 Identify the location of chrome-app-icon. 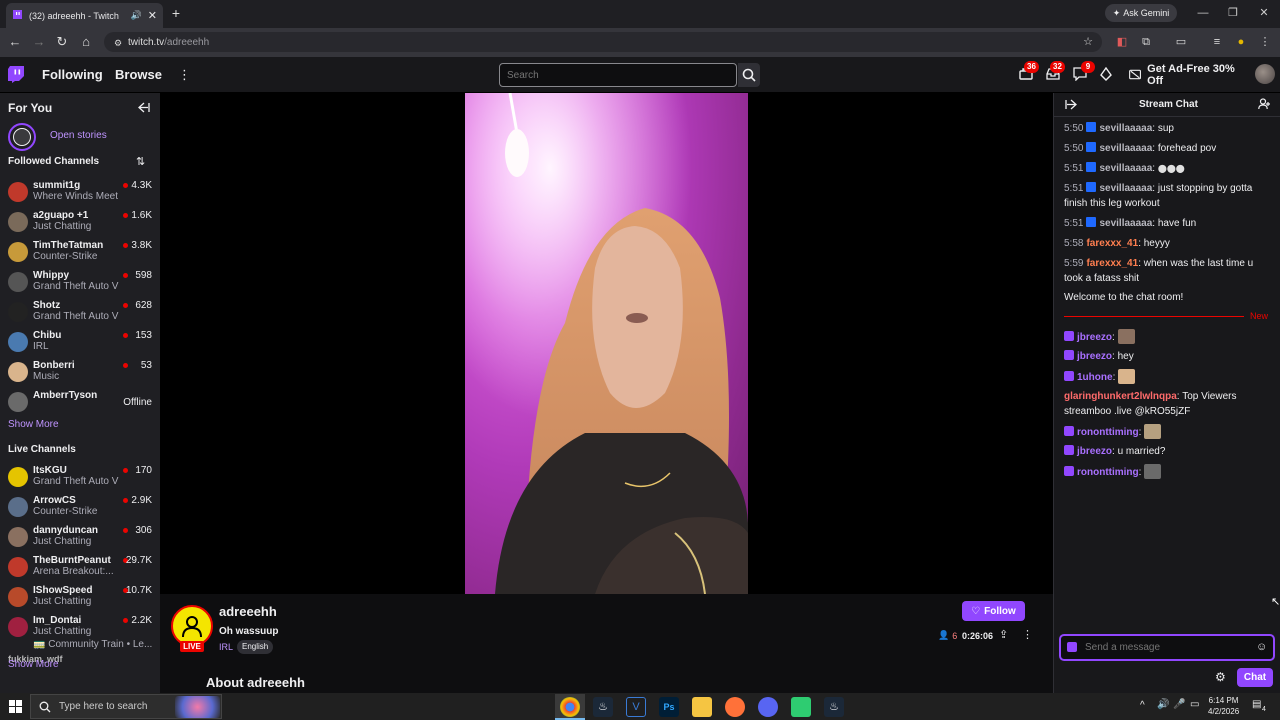
(570, 707).